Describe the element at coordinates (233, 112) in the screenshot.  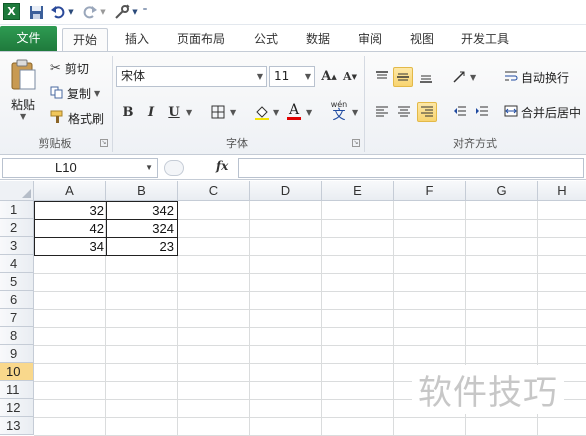
I see `borders-dropdown-icon: ▼` at that location.